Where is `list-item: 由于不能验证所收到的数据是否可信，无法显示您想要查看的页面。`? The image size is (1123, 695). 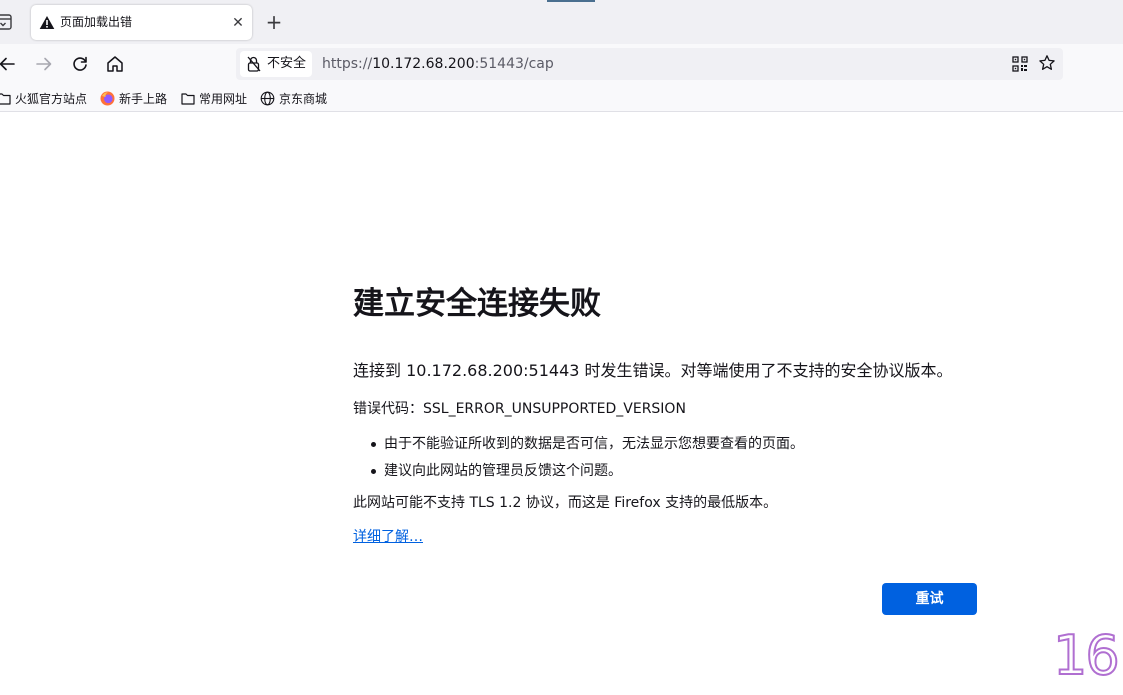
list-item: 由于不能验证所收到的数据是否可信，无法显示您想要查看的页面。 is located at coordinates (578, 444).